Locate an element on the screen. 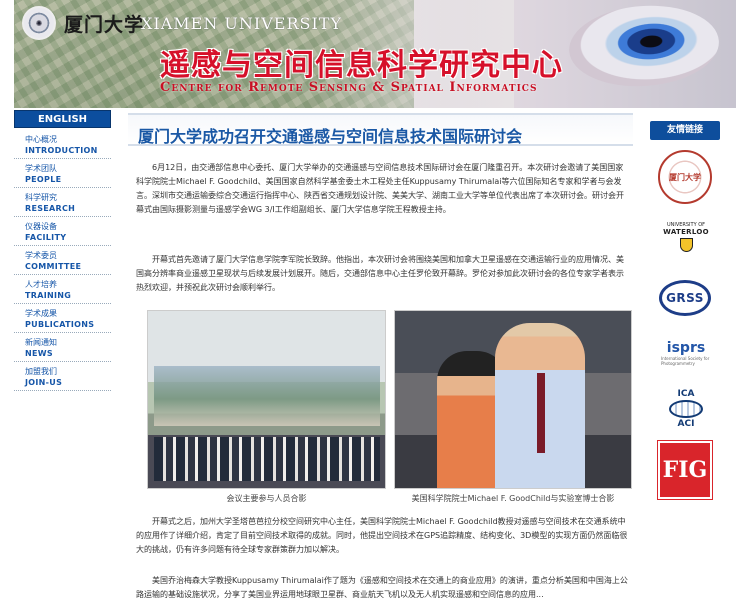  stage-backdrop is located at coordinates (267, 396).